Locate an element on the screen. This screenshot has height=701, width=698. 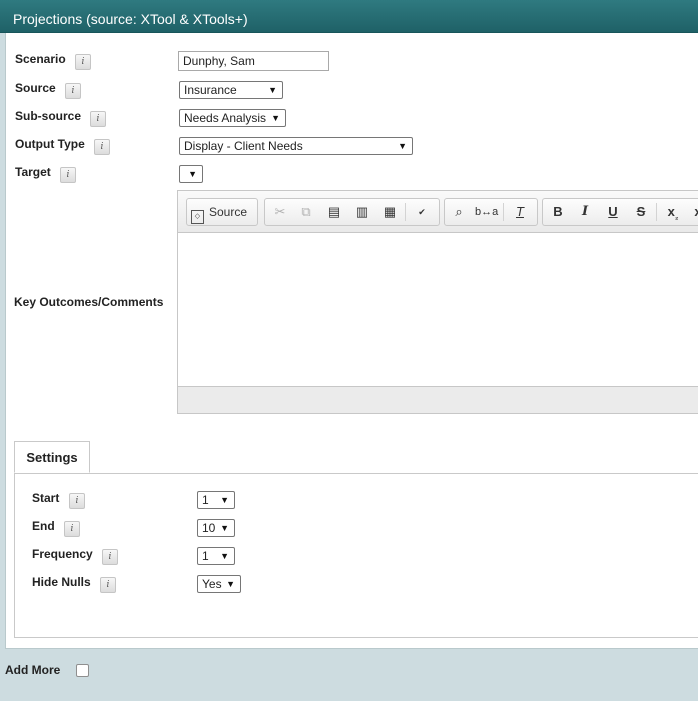
italic-icon: I is located at coordinates (585, 212).